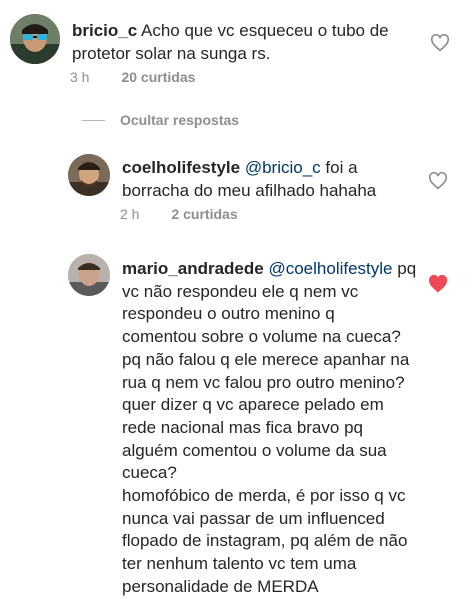 This screenshot has width=474, height=599. What do you see at coordinates (204, 214) in the screenshot?
I see `likes-count: 2 curtidas` at bounding box center [204, 214].